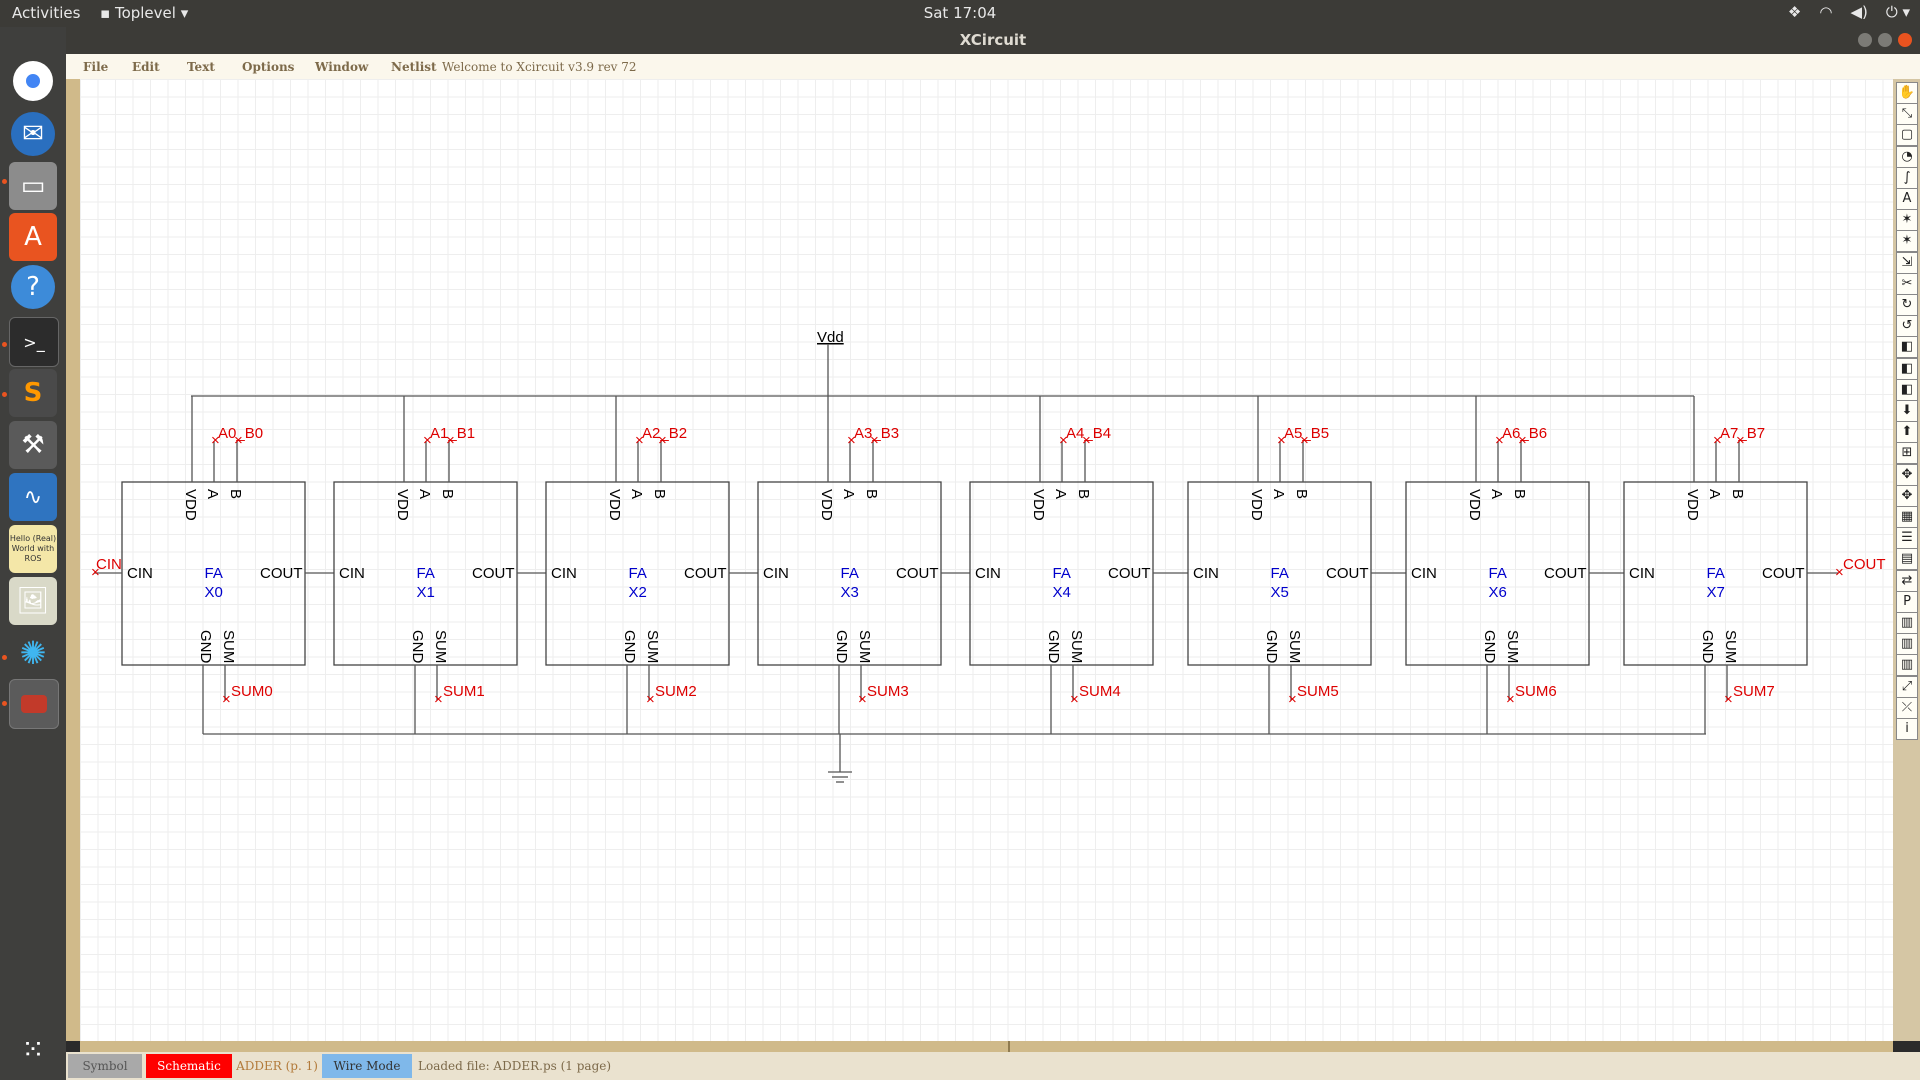  I want to click on terminal-icon: >_, so click(34, 342).